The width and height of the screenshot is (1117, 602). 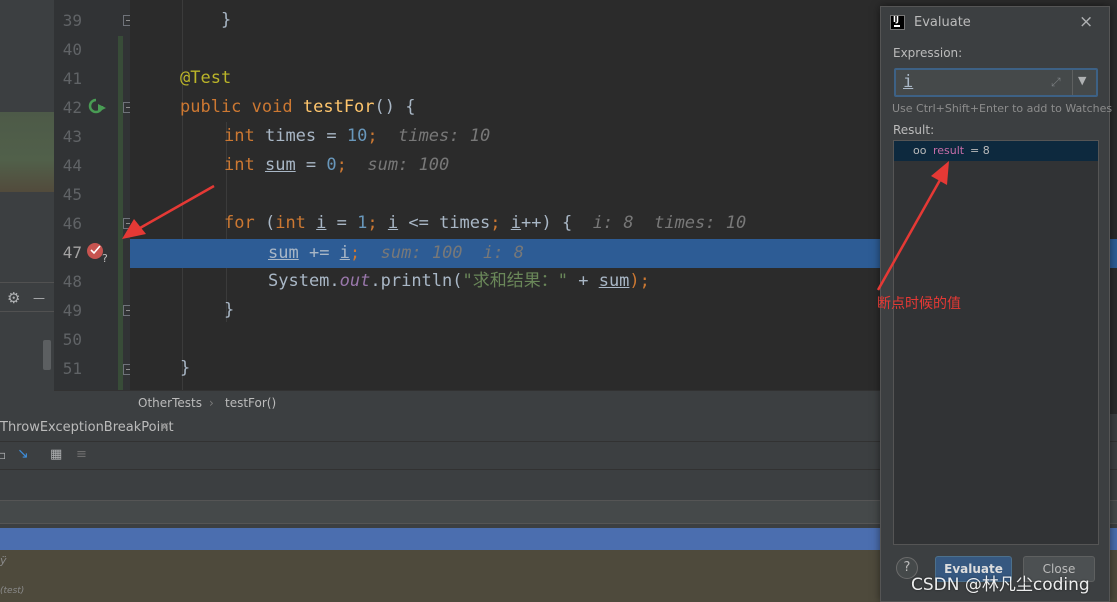 What do you see at coordinates (72, 107) in the screenshot?
I see `line-number: 42` at bounding box center [72, 107].